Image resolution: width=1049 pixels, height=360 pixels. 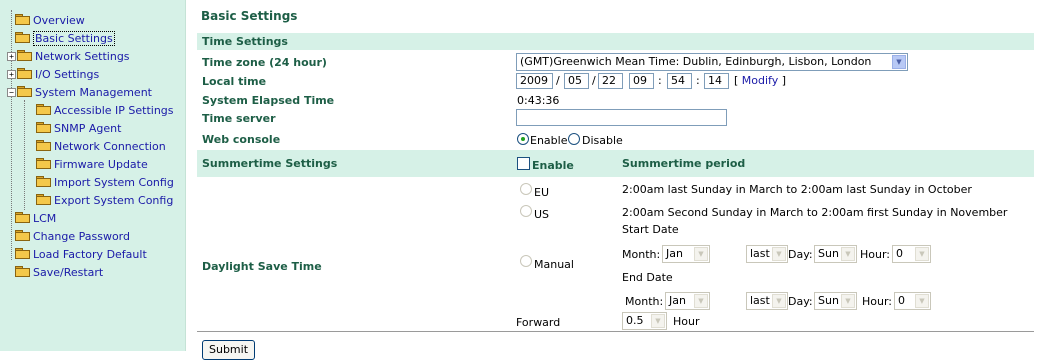 I want to click on time-server-input, so click(x=621, y=117).